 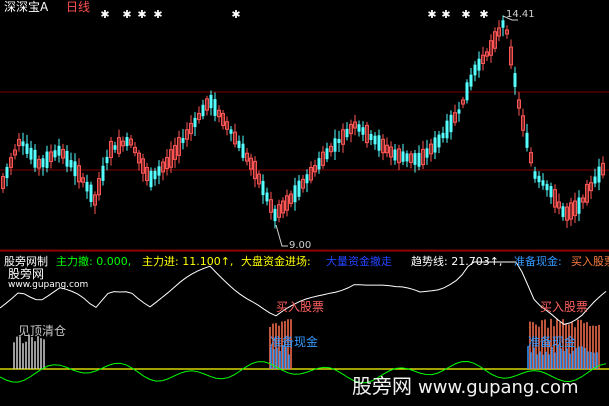 What do you see at coordinates (26, 7) in the screenshot?
I see `stock-name: 深深宝A` at bounding box center [26, 7].